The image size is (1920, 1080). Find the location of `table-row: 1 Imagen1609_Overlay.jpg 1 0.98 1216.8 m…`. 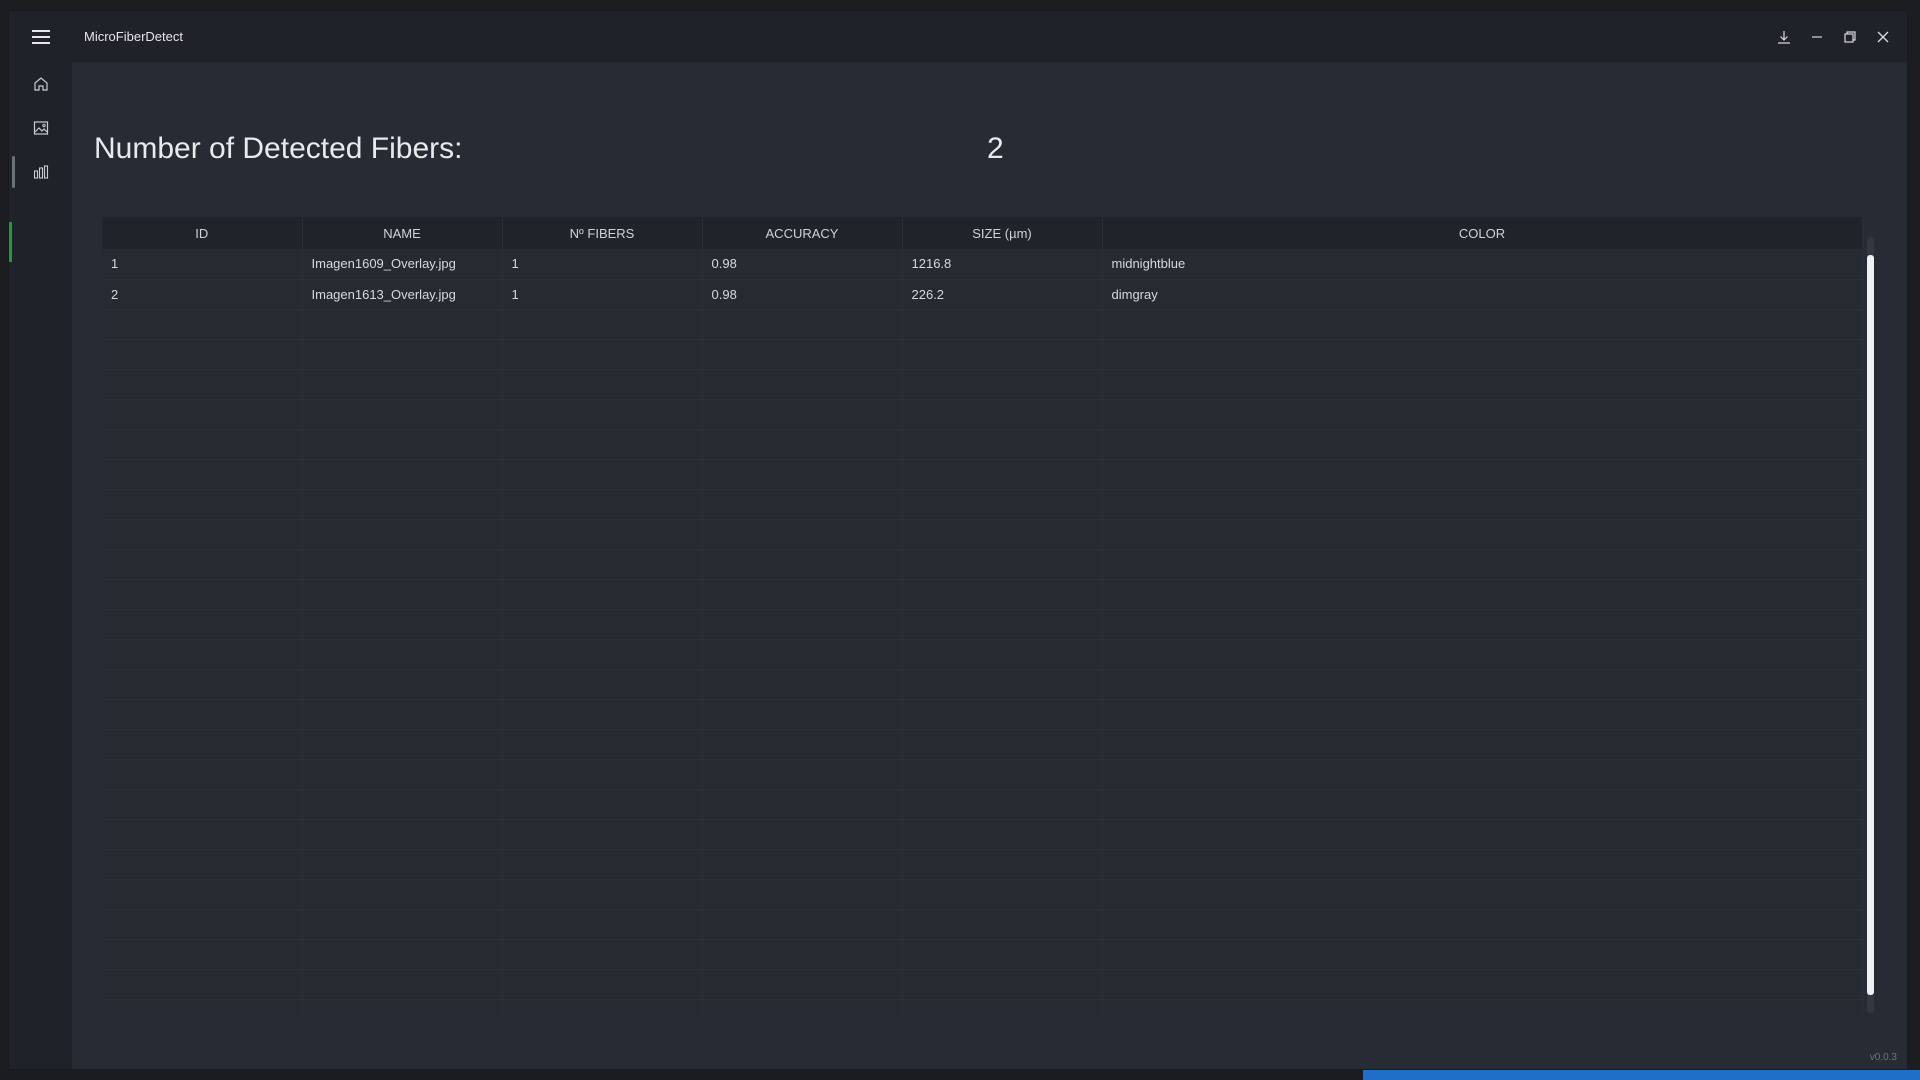

table-row: 1 Imagen1609_Overlay.jpg 1 0.98 1216.8 m… is located at coordinates (982, 264).